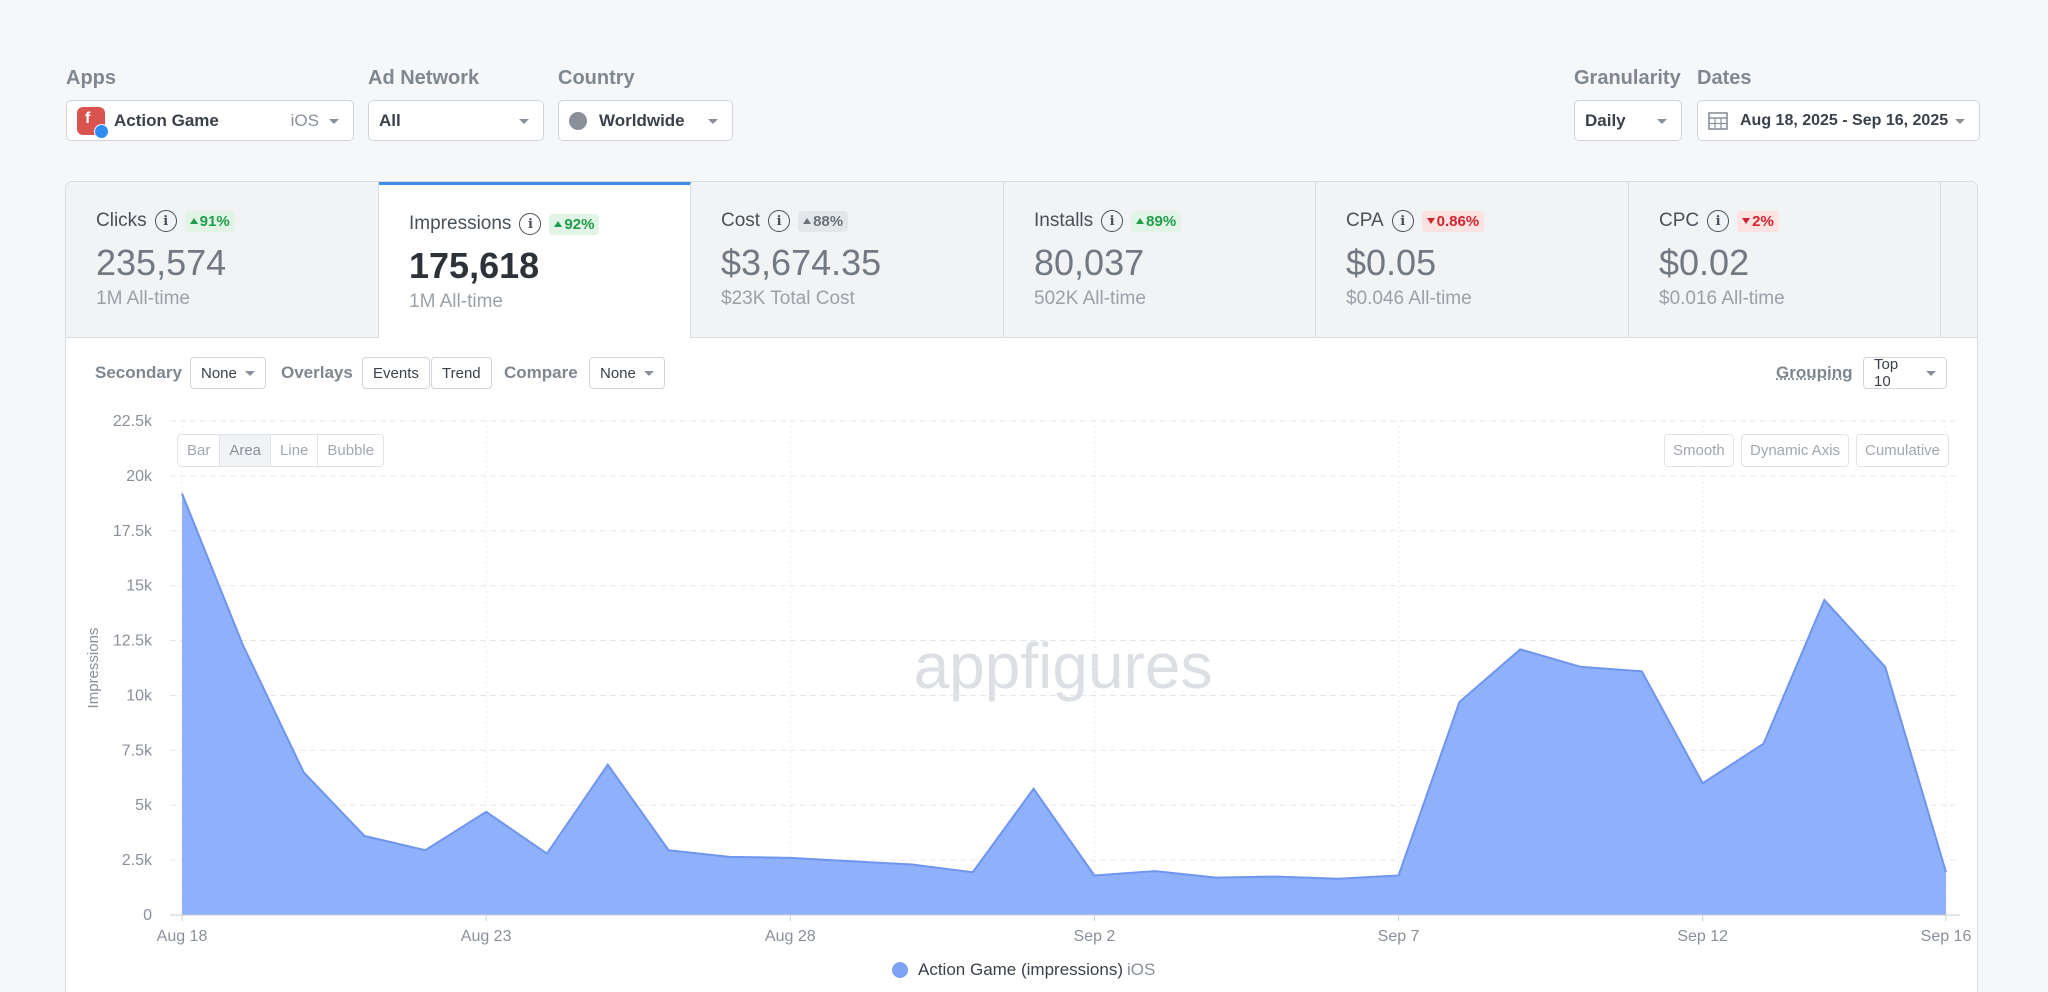 The image size is (2048, 992). I want to click on x-tick-label: Aug 18, so click(182, 936).